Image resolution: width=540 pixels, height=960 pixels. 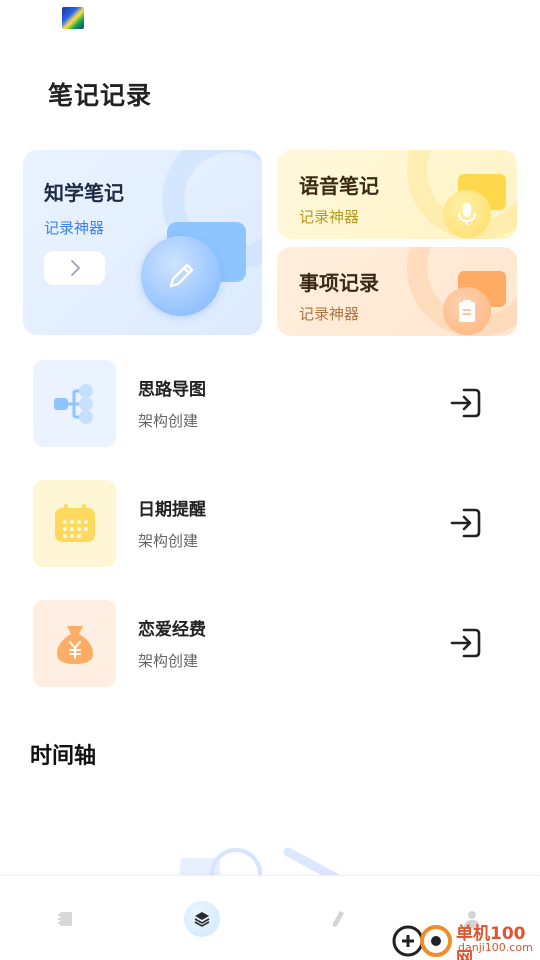 I want to click on clipboard-badge, so click(x=467, y=311).